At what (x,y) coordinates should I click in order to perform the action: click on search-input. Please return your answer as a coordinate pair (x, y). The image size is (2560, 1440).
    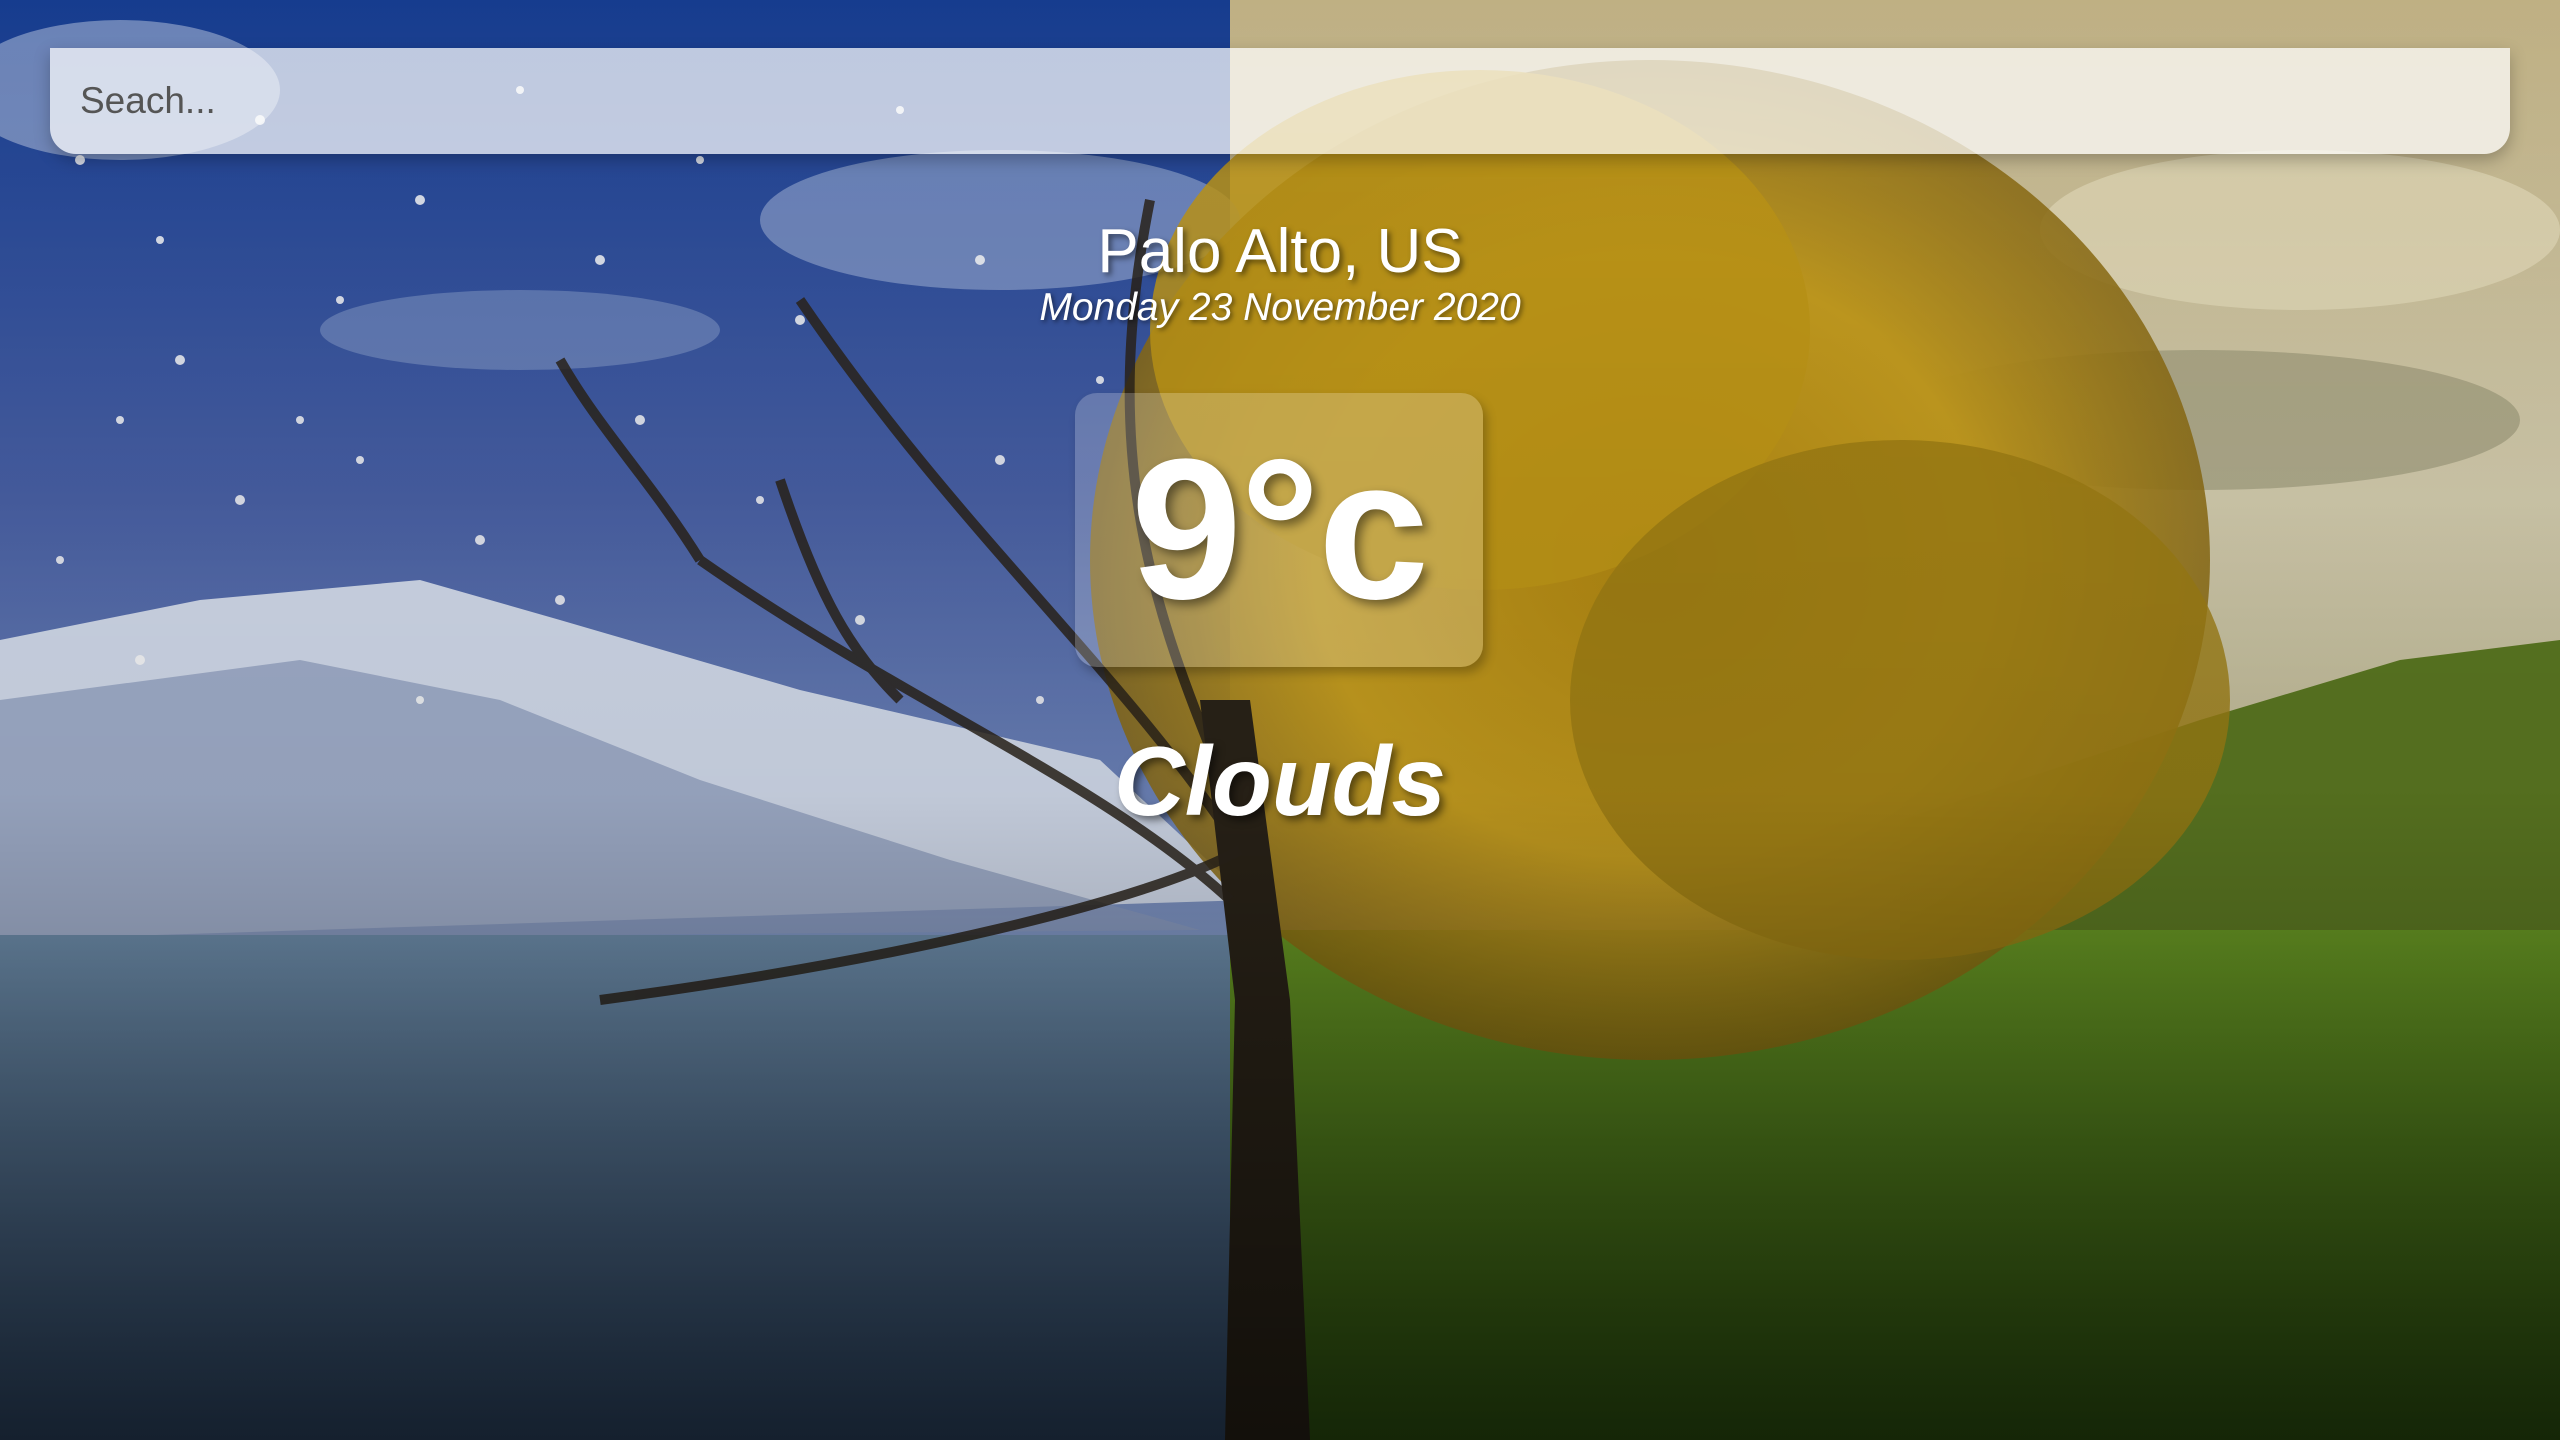
    Looking at the image, I should click on (1280, 101).